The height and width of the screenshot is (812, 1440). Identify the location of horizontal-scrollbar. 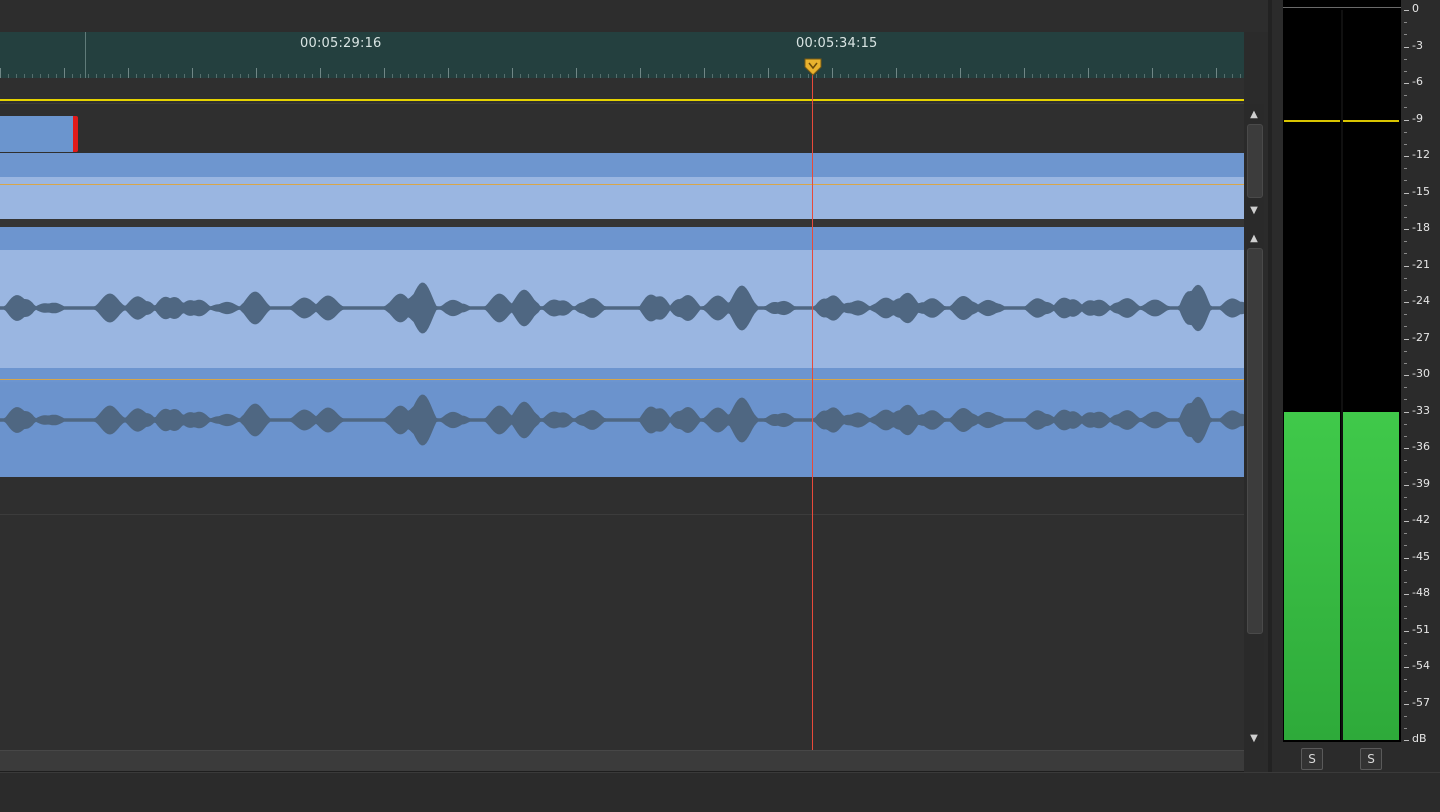
(622, 761).